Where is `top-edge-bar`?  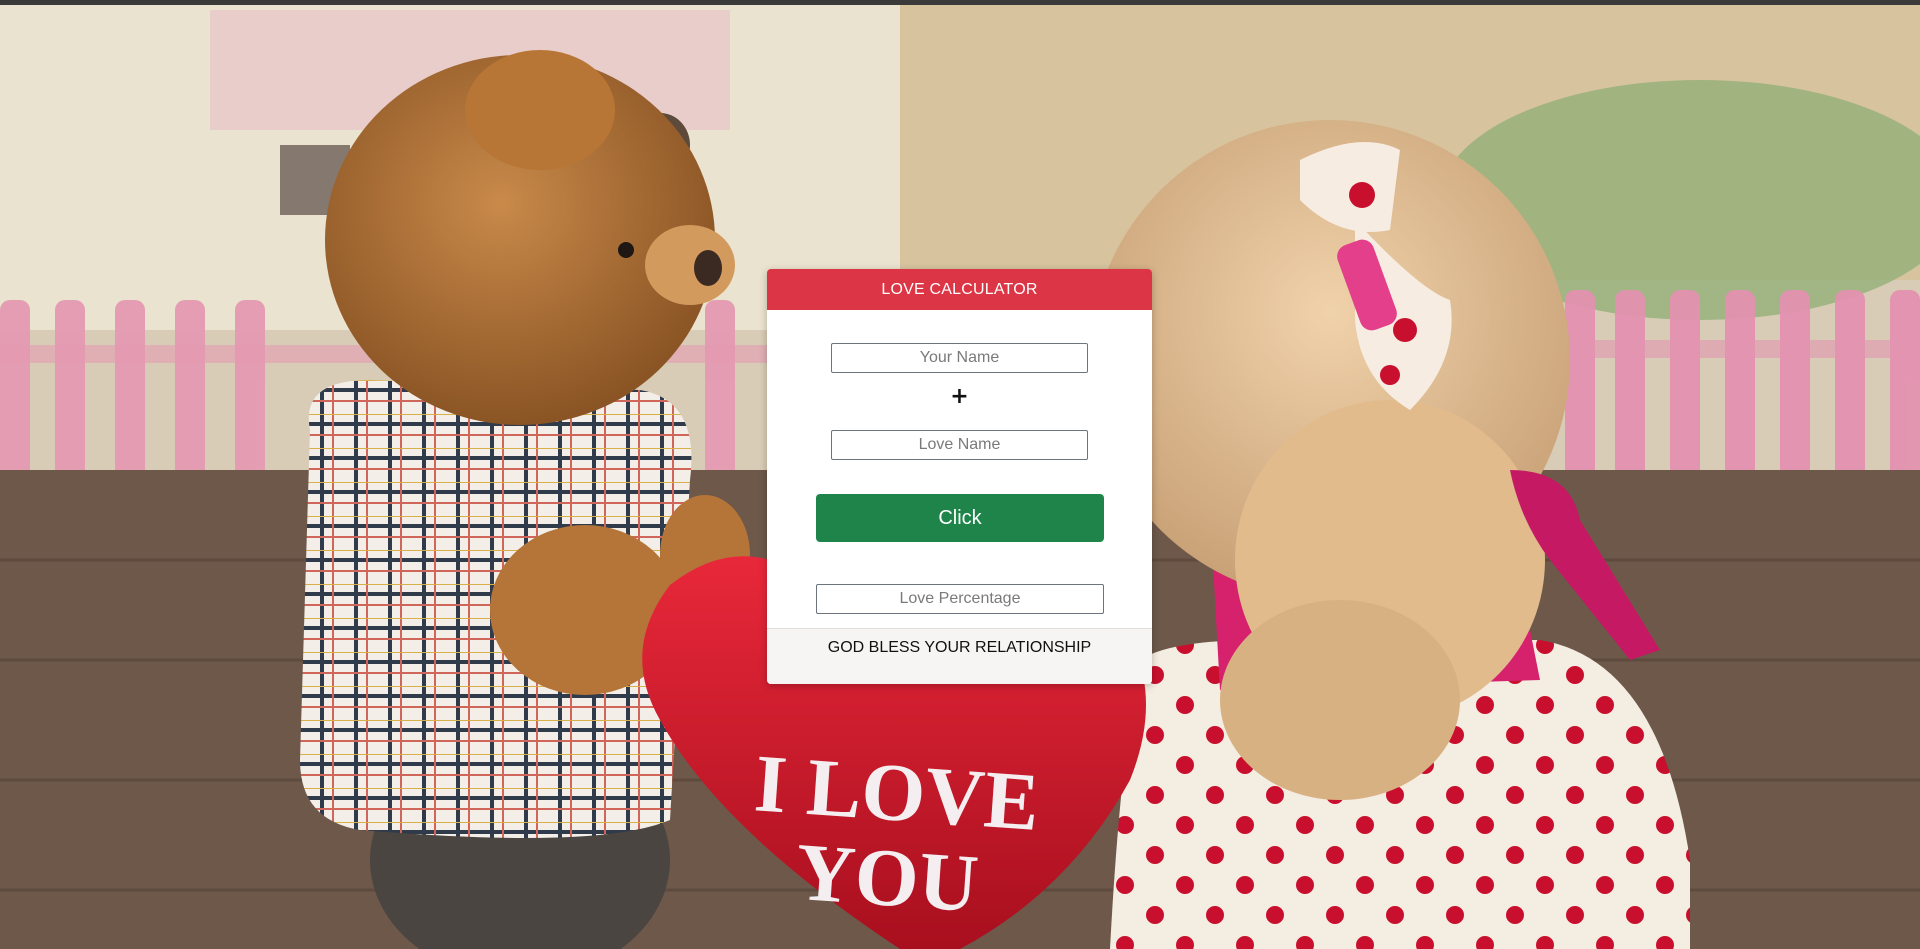
top-edge-bar is located at coordinates (960, 2).